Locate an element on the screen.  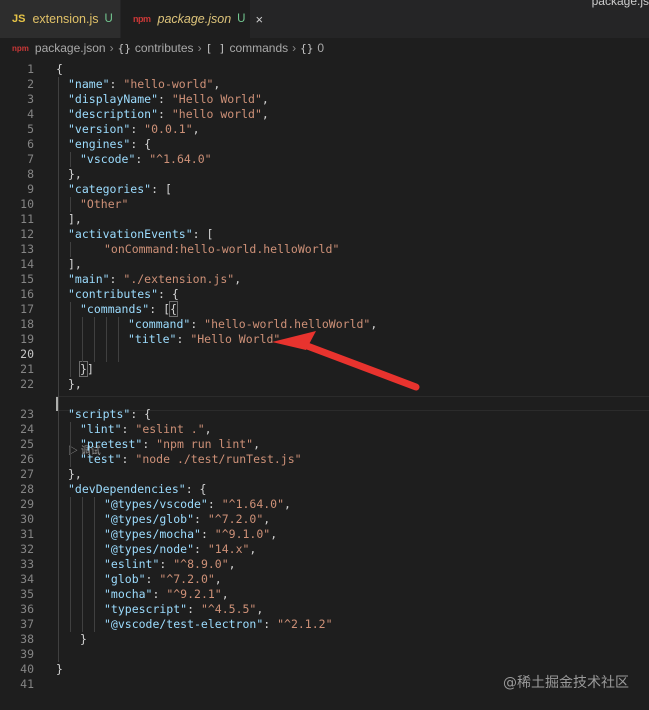
red-arrow-annotation is located at coordinates (346, 361).